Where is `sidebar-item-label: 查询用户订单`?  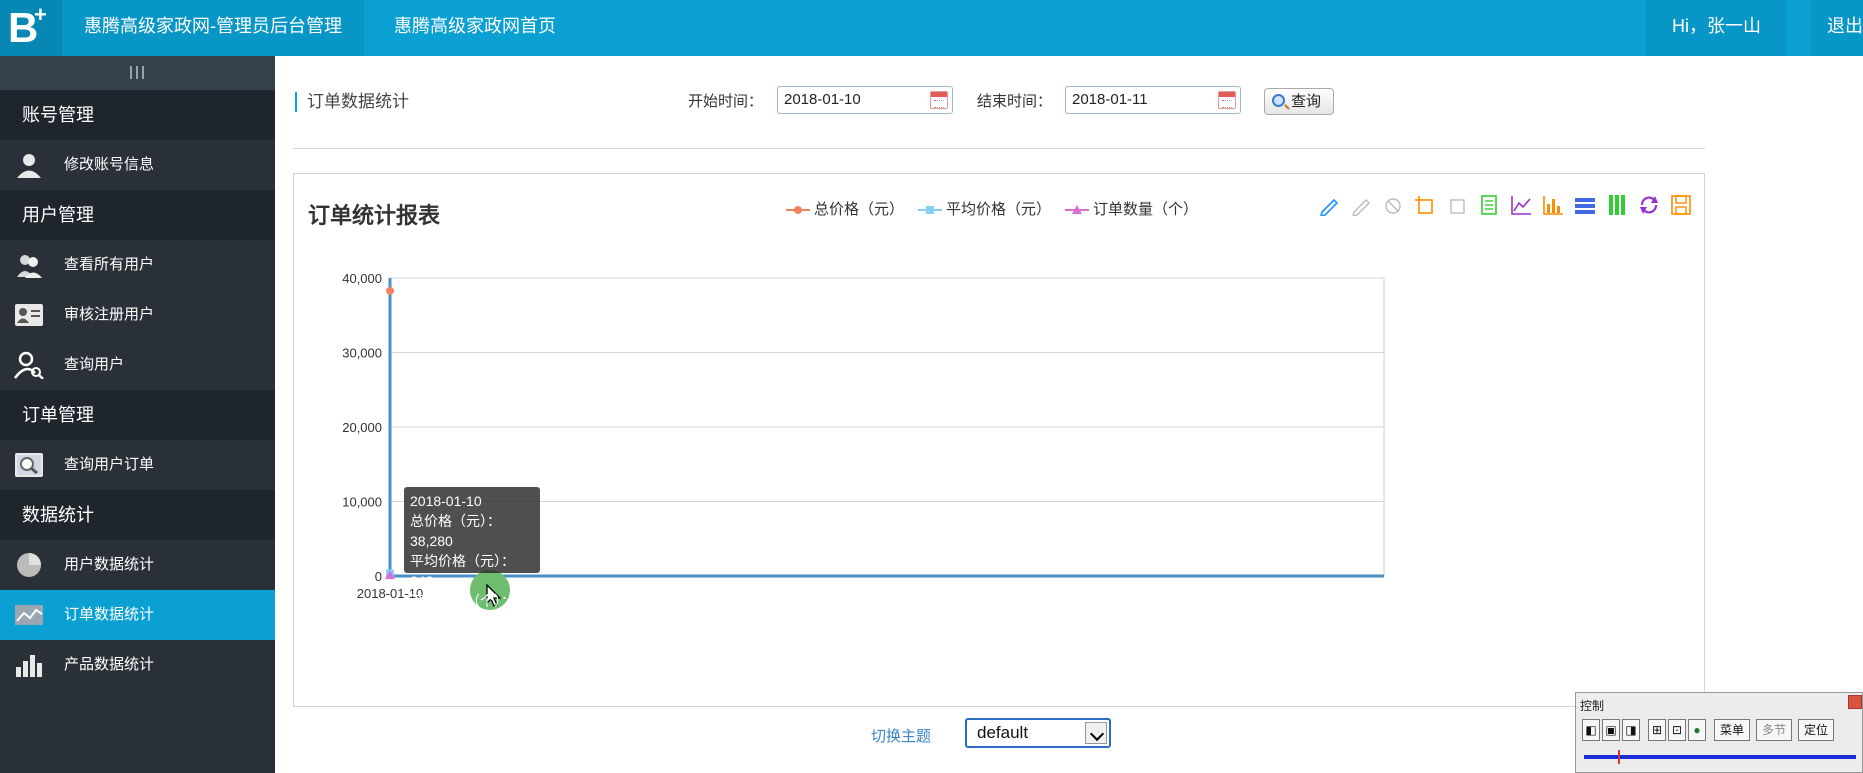 sidebar-item-label: 查询用户订单 is located at coordinates (109, 464).